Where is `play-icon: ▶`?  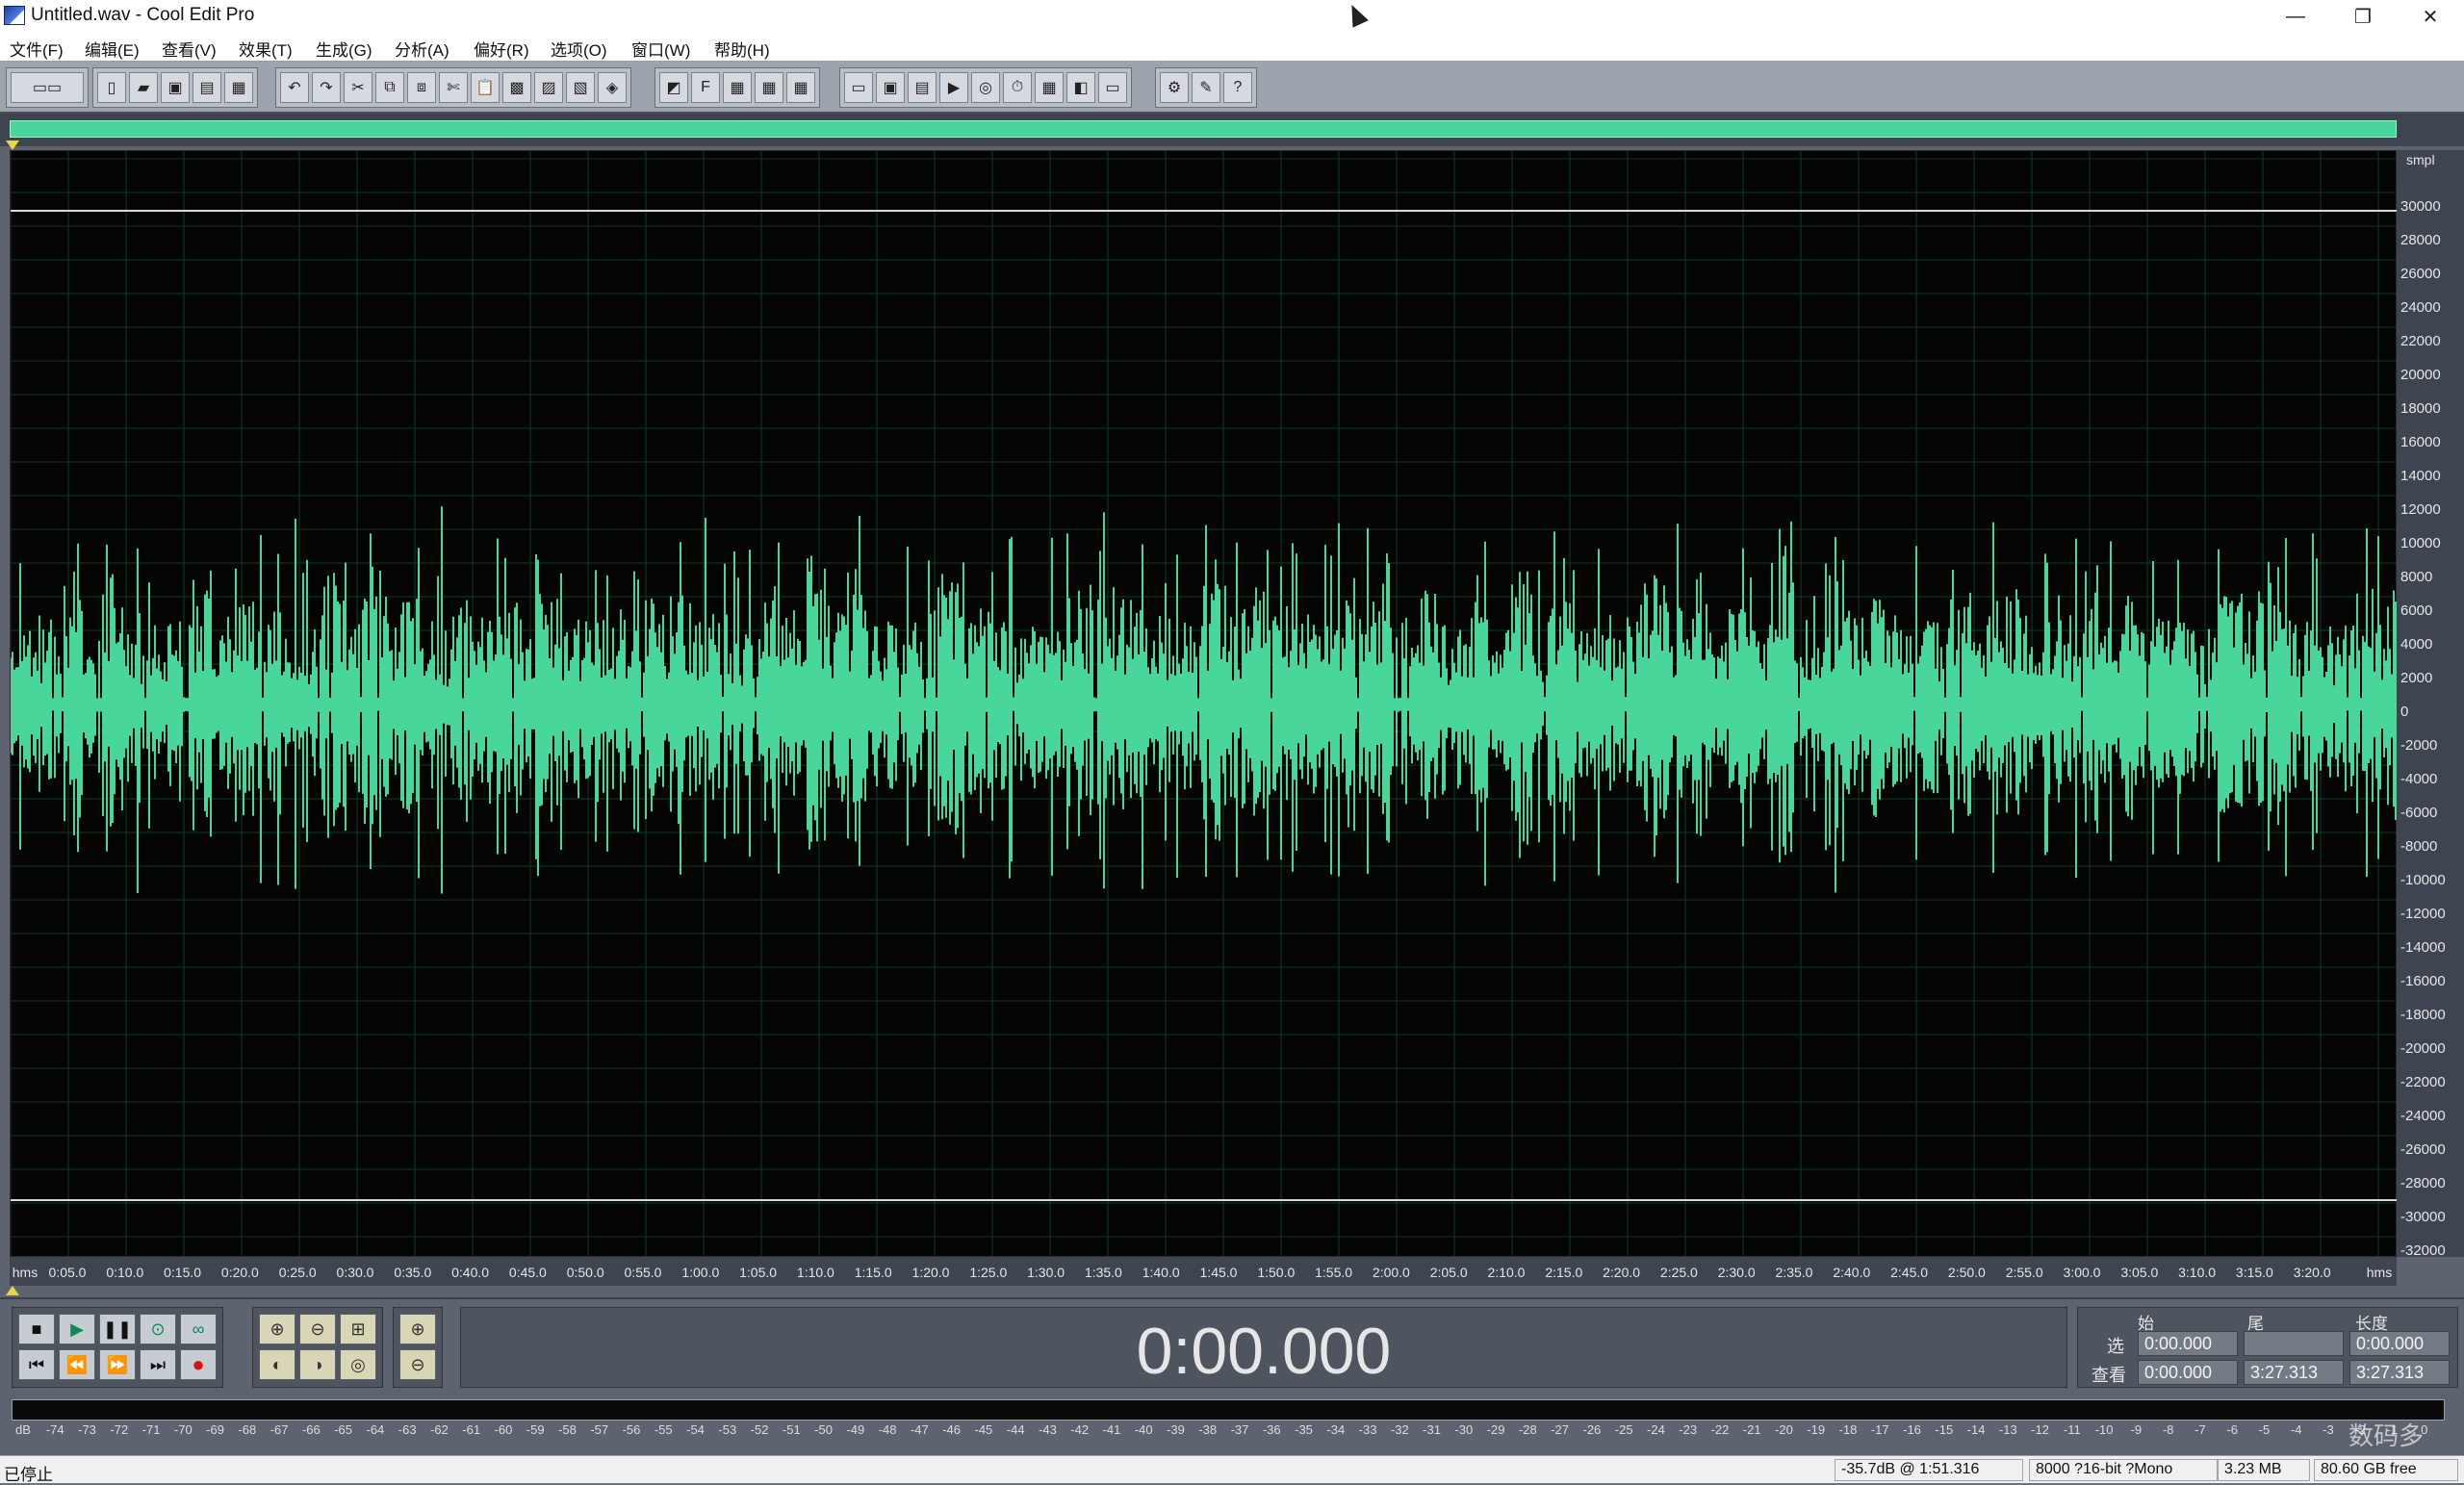
play-icon: ▶ is located at coordinates (953, 87).